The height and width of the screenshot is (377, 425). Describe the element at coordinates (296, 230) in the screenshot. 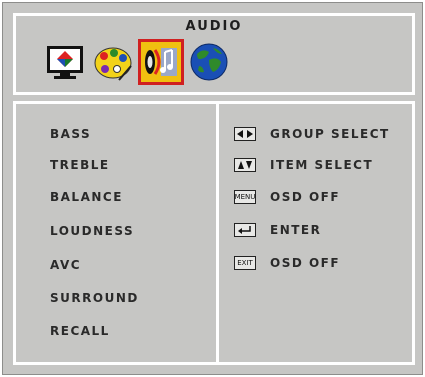

I see `help-text: ENTER` at that location.